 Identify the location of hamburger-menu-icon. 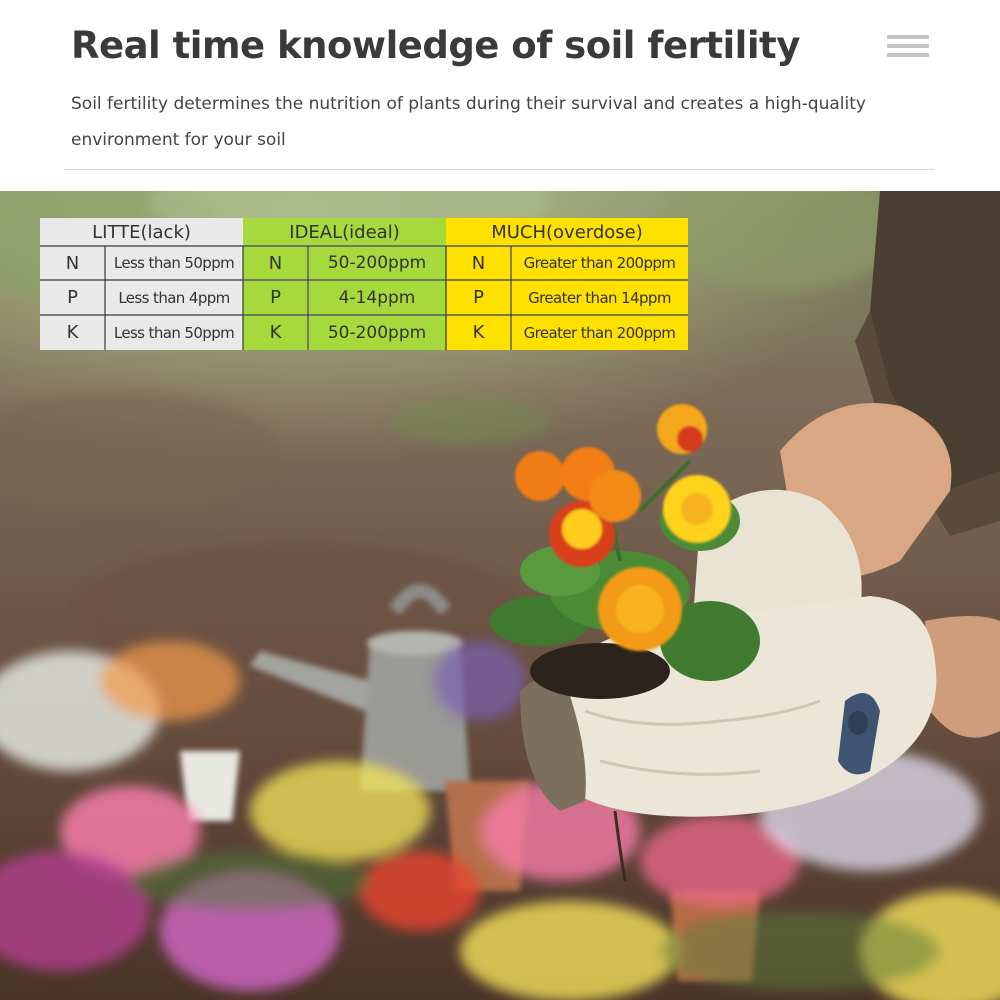
(908, 49).